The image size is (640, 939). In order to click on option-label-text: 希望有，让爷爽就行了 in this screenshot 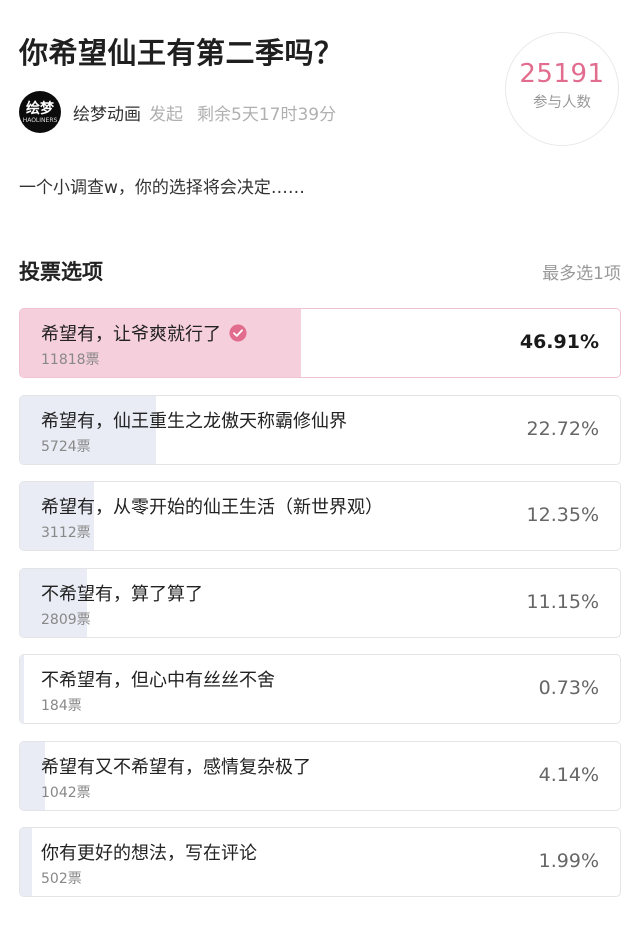, I will do `click(131, 334)`.